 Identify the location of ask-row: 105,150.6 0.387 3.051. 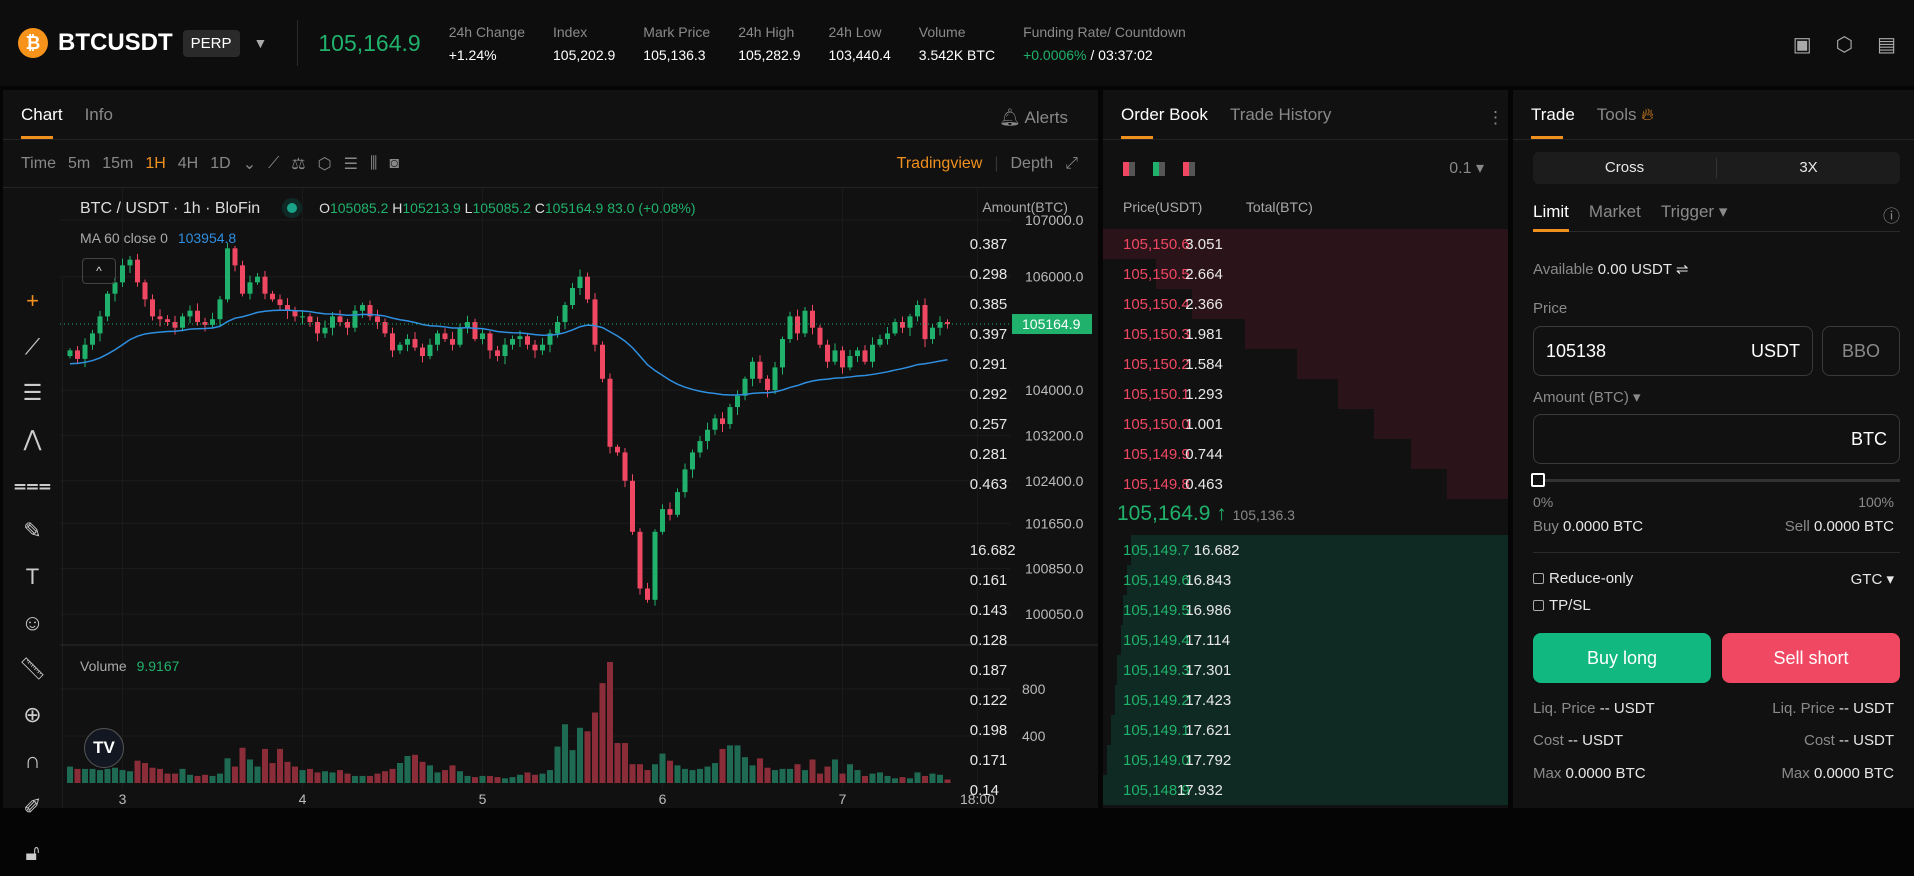
(1239, 244).